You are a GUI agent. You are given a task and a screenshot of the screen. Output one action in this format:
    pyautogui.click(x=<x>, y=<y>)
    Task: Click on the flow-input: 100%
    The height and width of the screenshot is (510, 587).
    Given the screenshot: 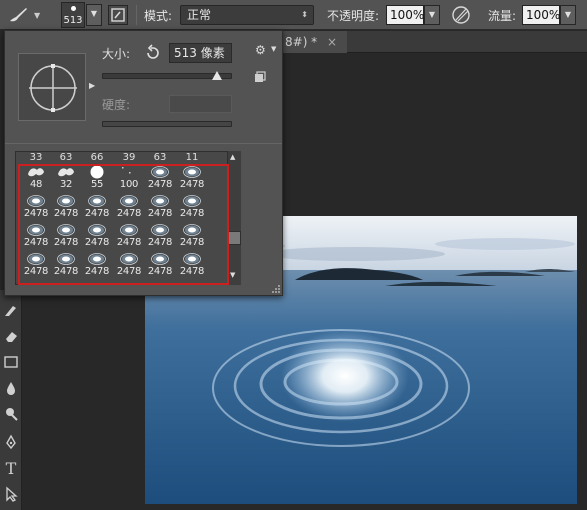 What is the action you would take?
    pyautogui.click(x=541, y=15)
    